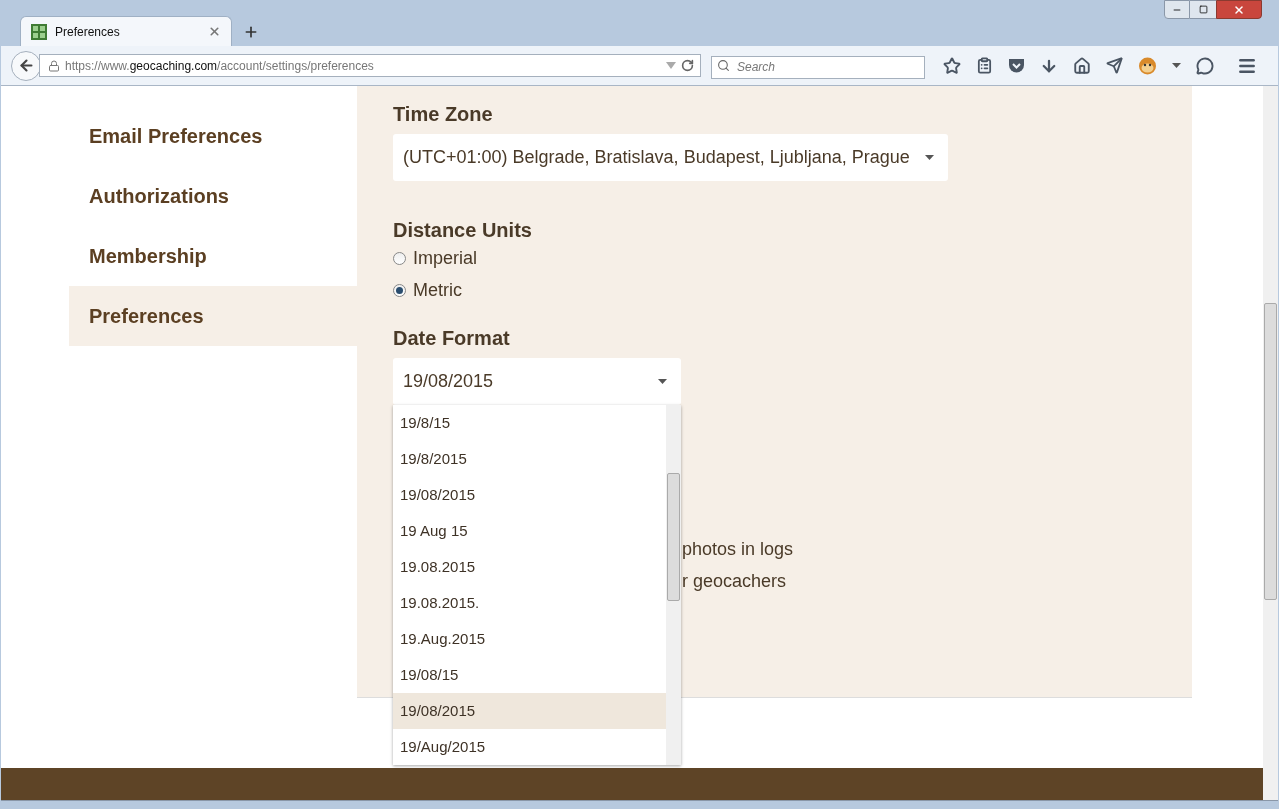 Image resolution: width=1279 pixels, height=809 pixels. What do you see at coordinates (220, 66) in the screenshot?
I see `url-text: https://www.geocaching.com/account/settings/preferences` at bounding box center [220, 66].